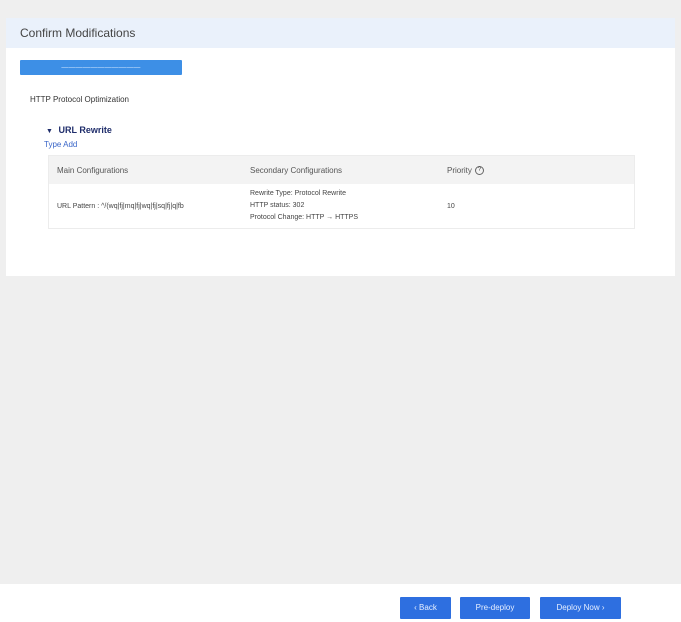  I want to click on progress-label: ———————————, so click(101, 67).